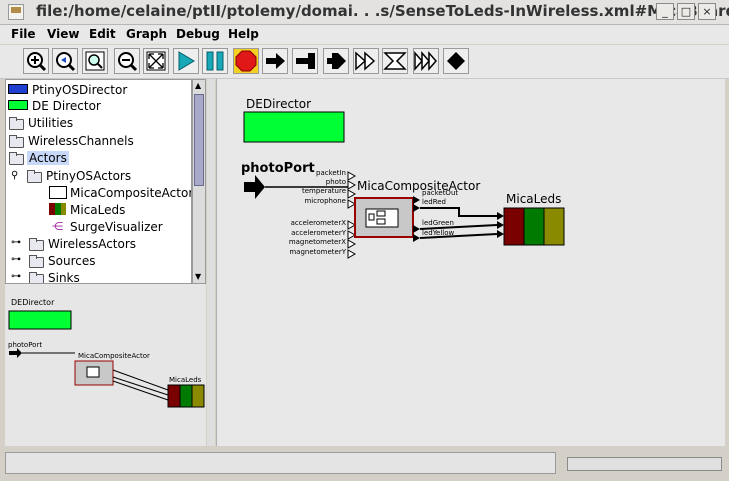  What do you see at coordinates (364, 34) in the screenshot?
I see `menu-bar: File View Edit Graph Debug Help` at bounding box center [364, 34].